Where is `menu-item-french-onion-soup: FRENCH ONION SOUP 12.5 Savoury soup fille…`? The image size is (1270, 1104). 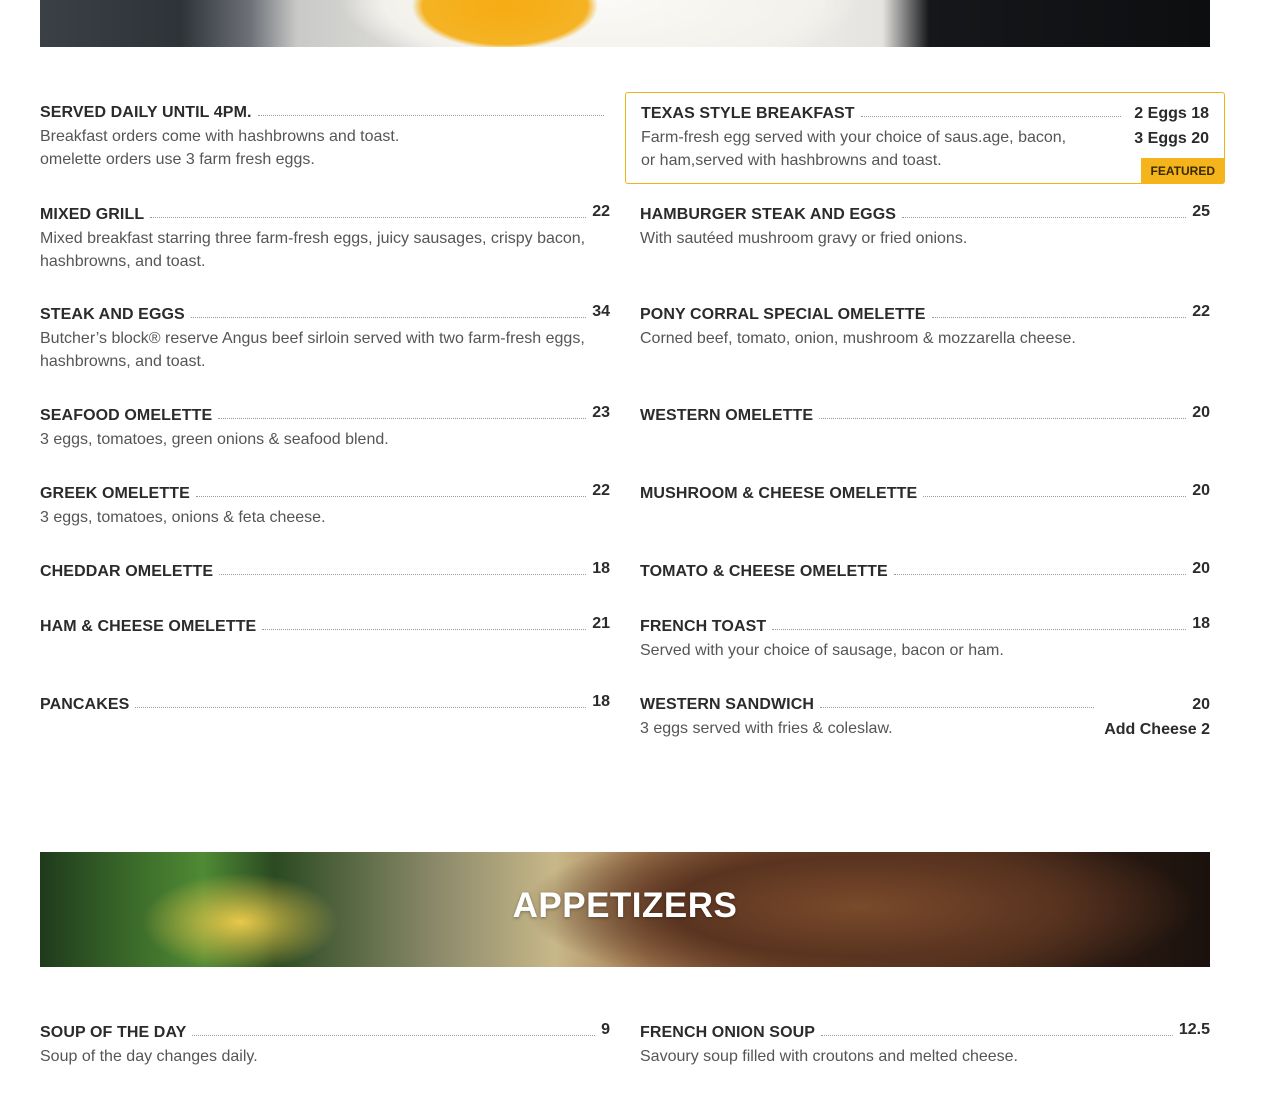
menu-item-french-onion-soup: FRENCH ONION SOUP 12.5 Savoury soup fille… is located at coordinates (925, 1045).